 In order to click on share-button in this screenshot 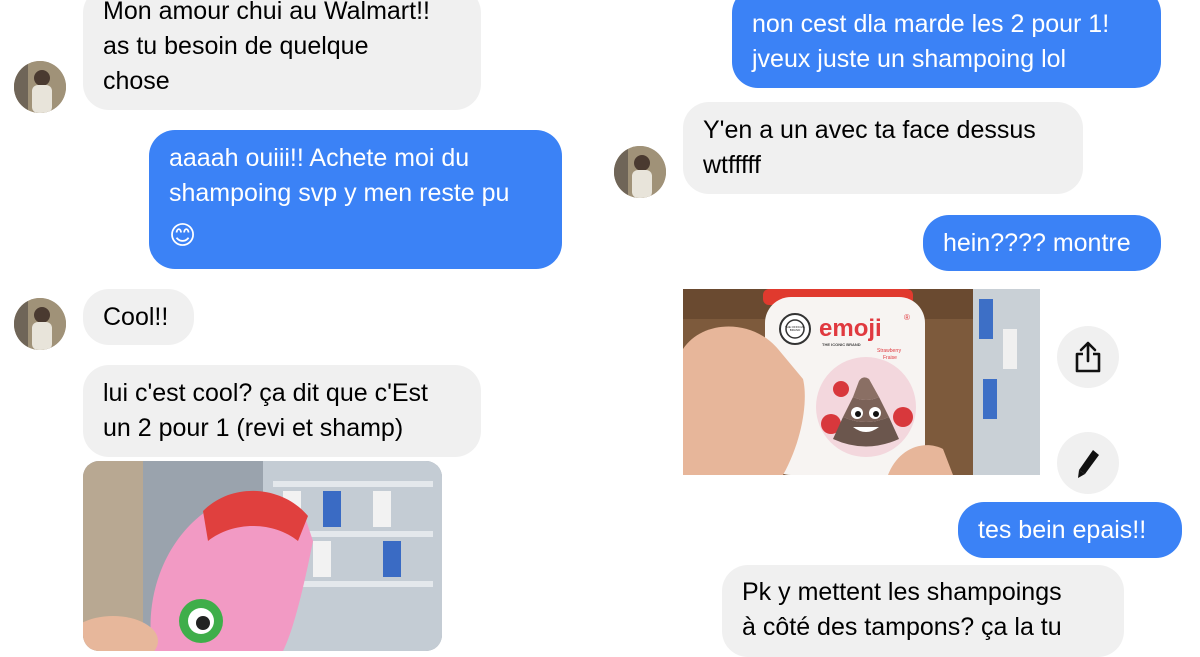, I will do `click(1088, 357)`.